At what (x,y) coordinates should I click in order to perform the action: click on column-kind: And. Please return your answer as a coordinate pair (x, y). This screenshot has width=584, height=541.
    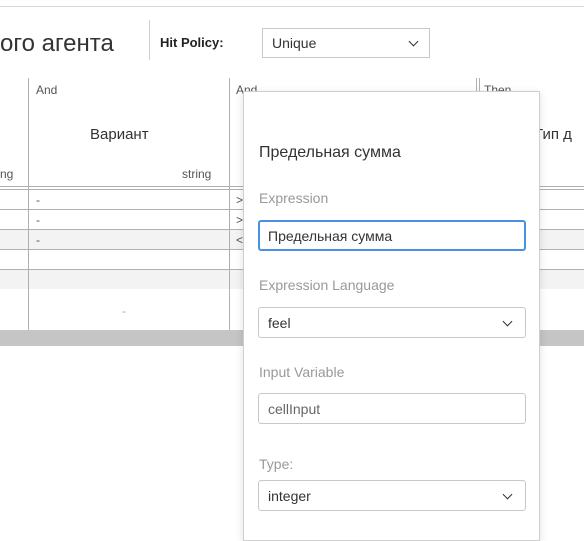
    Looking at the image, I should click on (47, 90).